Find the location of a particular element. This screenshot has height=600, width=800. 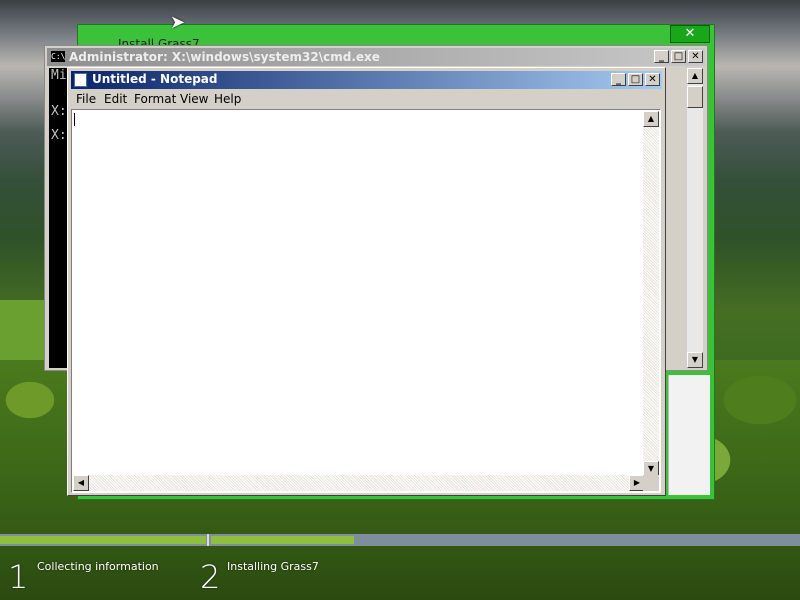

cmd-minimize-button: _ is located at coordinates (661, 56).